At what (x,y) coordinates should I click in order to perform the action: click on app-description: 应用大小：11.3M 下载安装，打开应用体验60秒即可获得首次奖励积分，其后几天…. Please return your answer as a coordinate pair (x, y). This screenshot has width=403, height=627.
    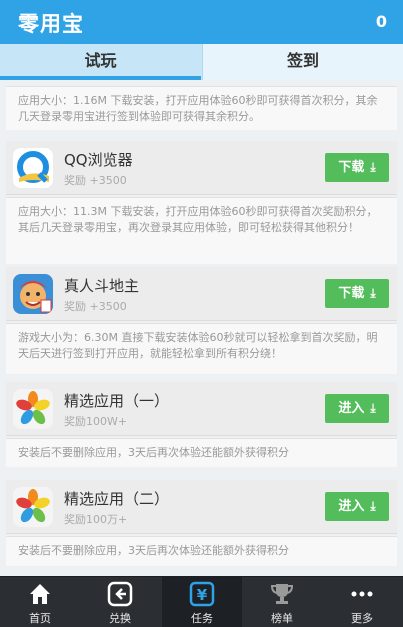
    Looking at the image, I should click on (201, 230).